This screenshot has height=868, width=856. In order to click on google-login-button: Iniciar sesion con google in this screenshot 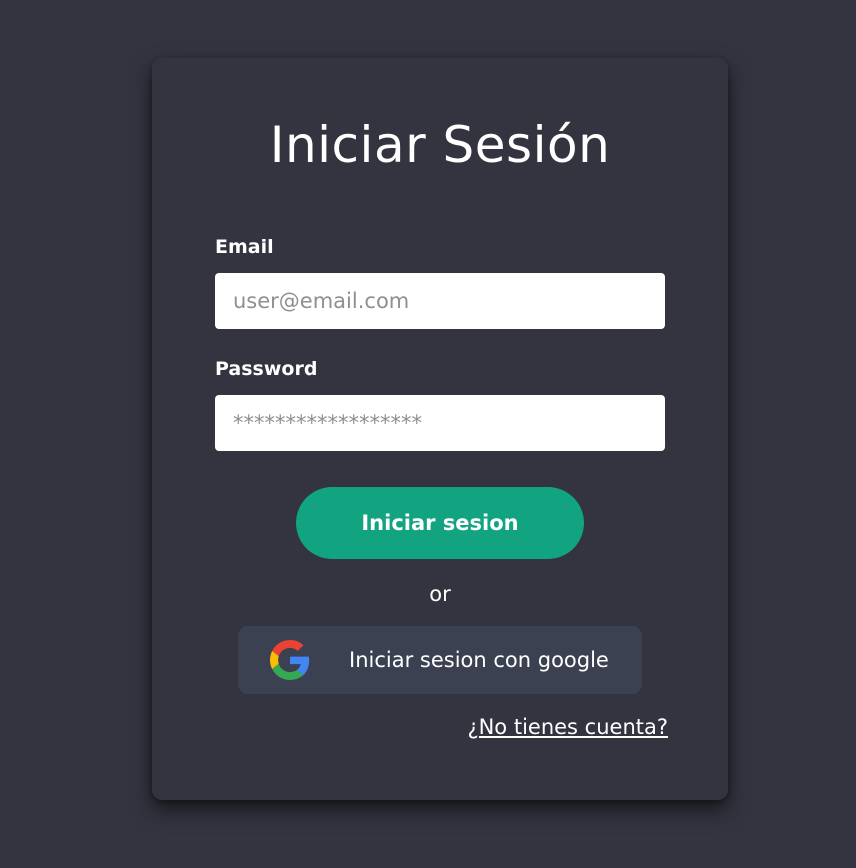, I will do `click(440, 660)`.